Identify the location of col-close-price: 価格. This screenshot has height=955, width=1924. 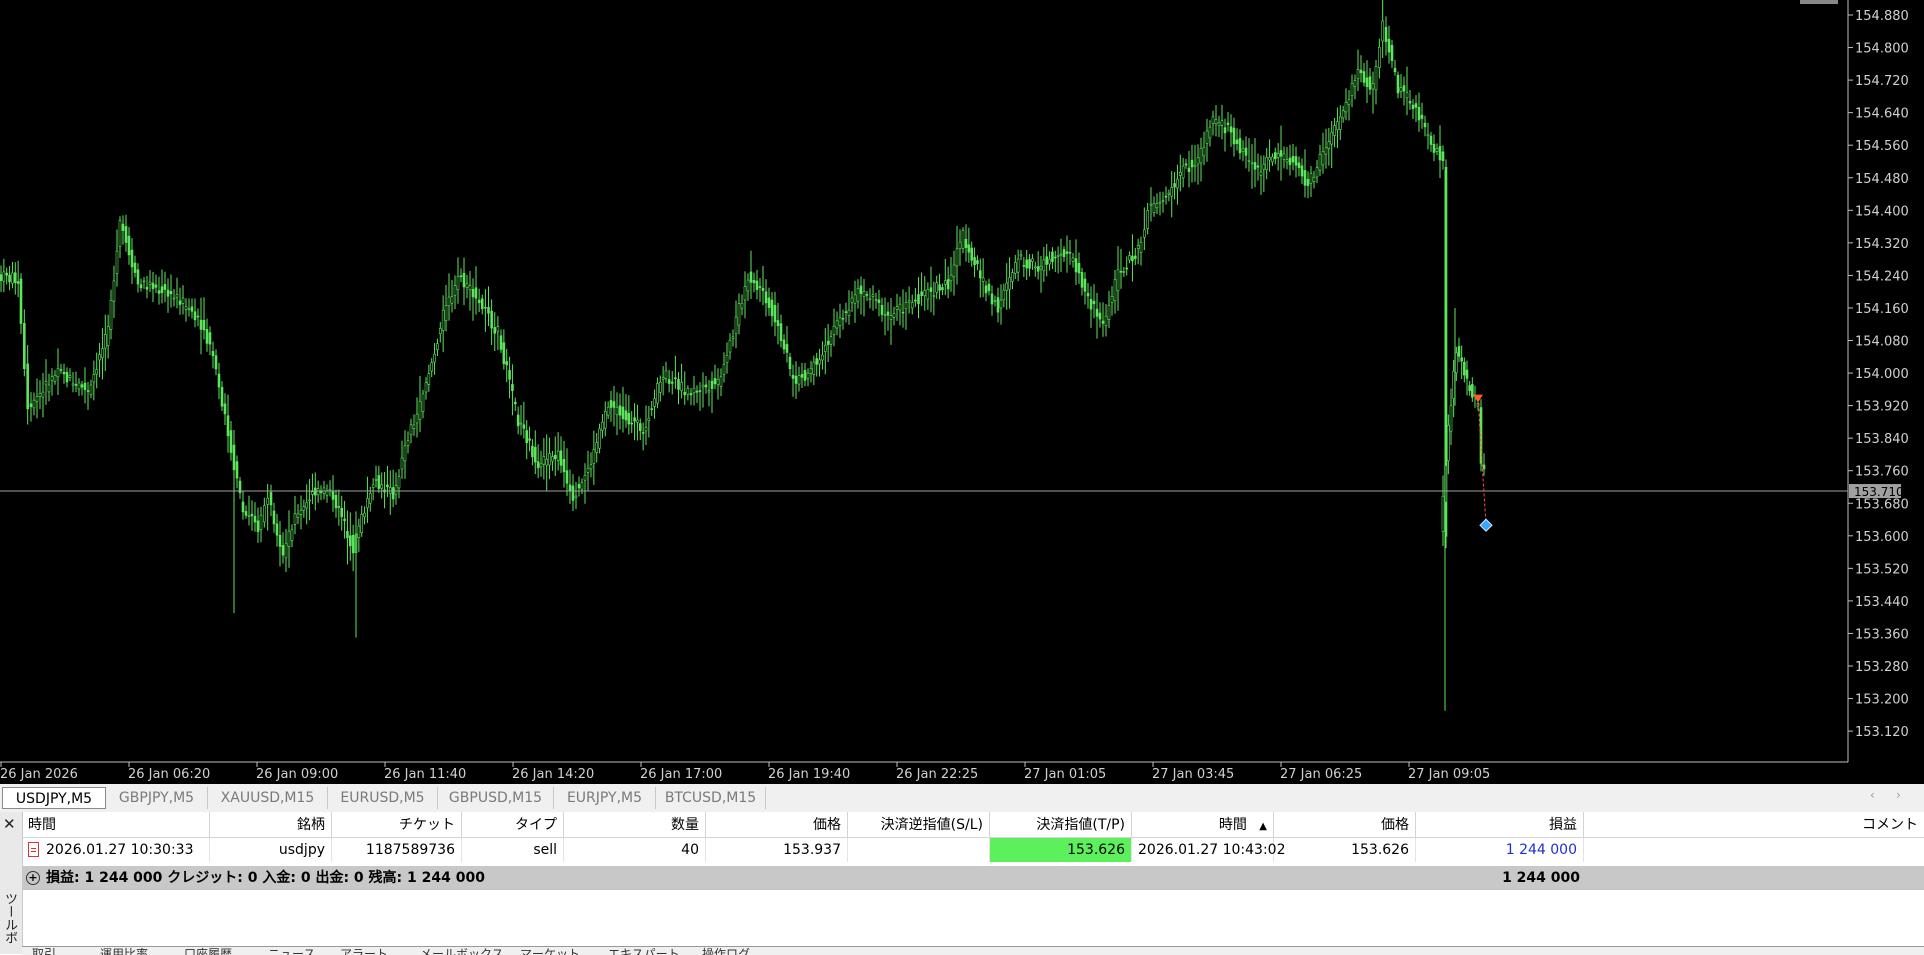
(1345, 825).